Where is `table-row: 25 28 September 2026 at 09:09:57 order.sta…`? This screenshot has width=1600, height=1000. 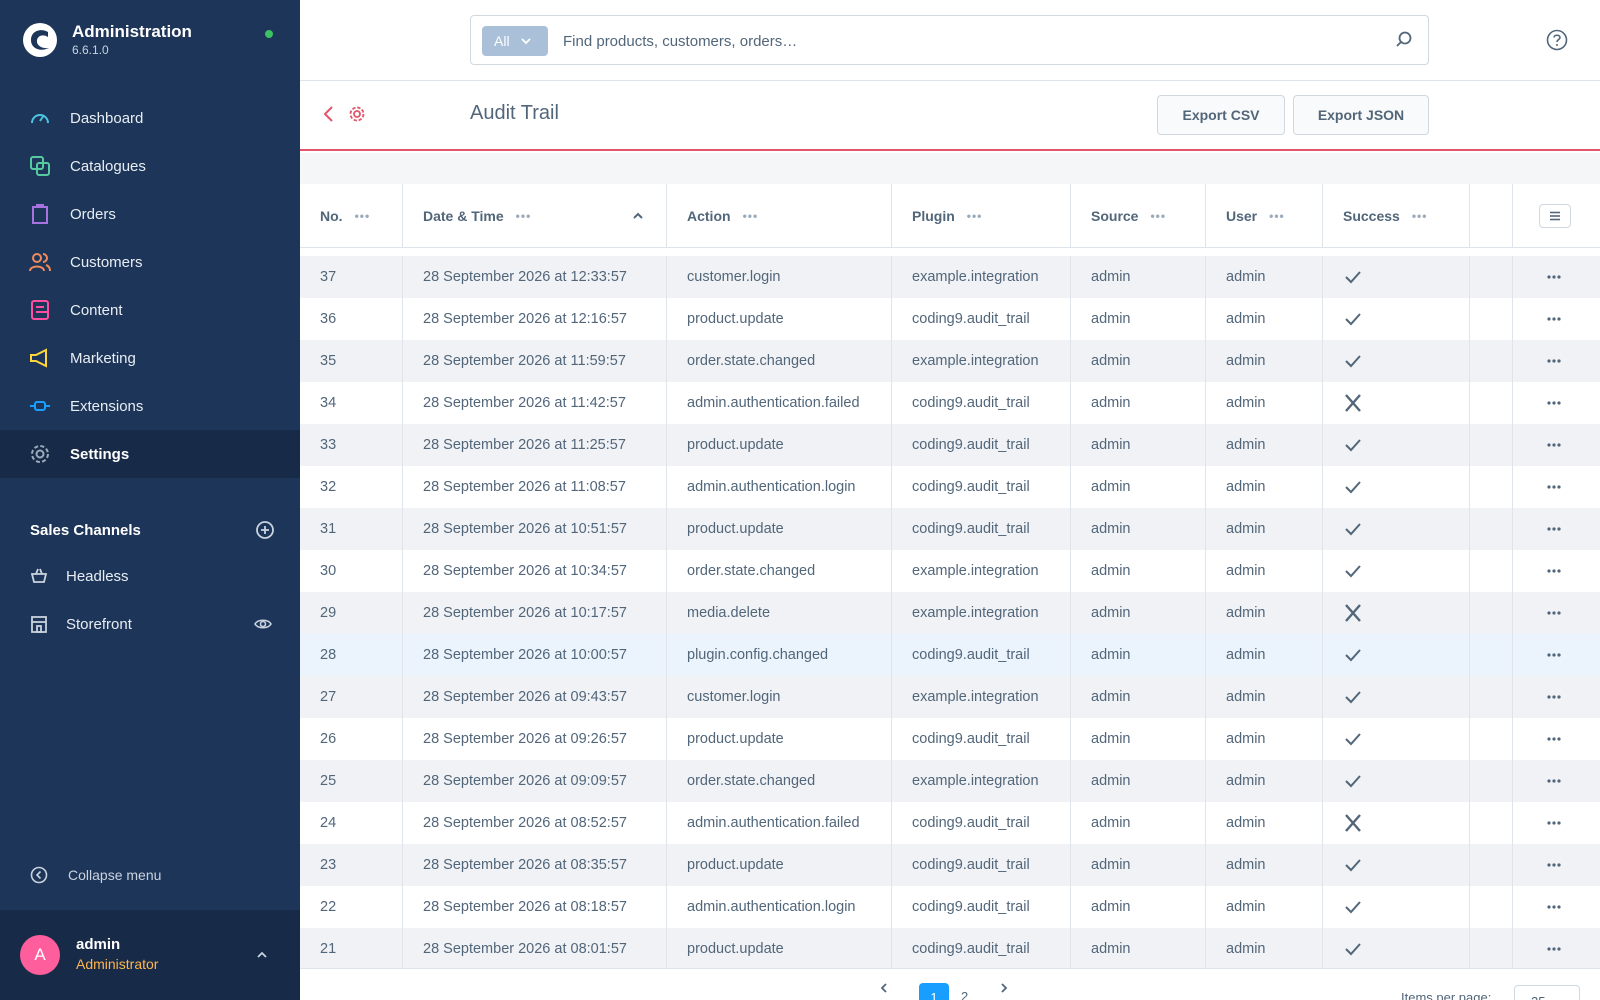
table-row: 25 28 September 2026 at 09:09:57 order.sta… is located at coordinates (950, 781).